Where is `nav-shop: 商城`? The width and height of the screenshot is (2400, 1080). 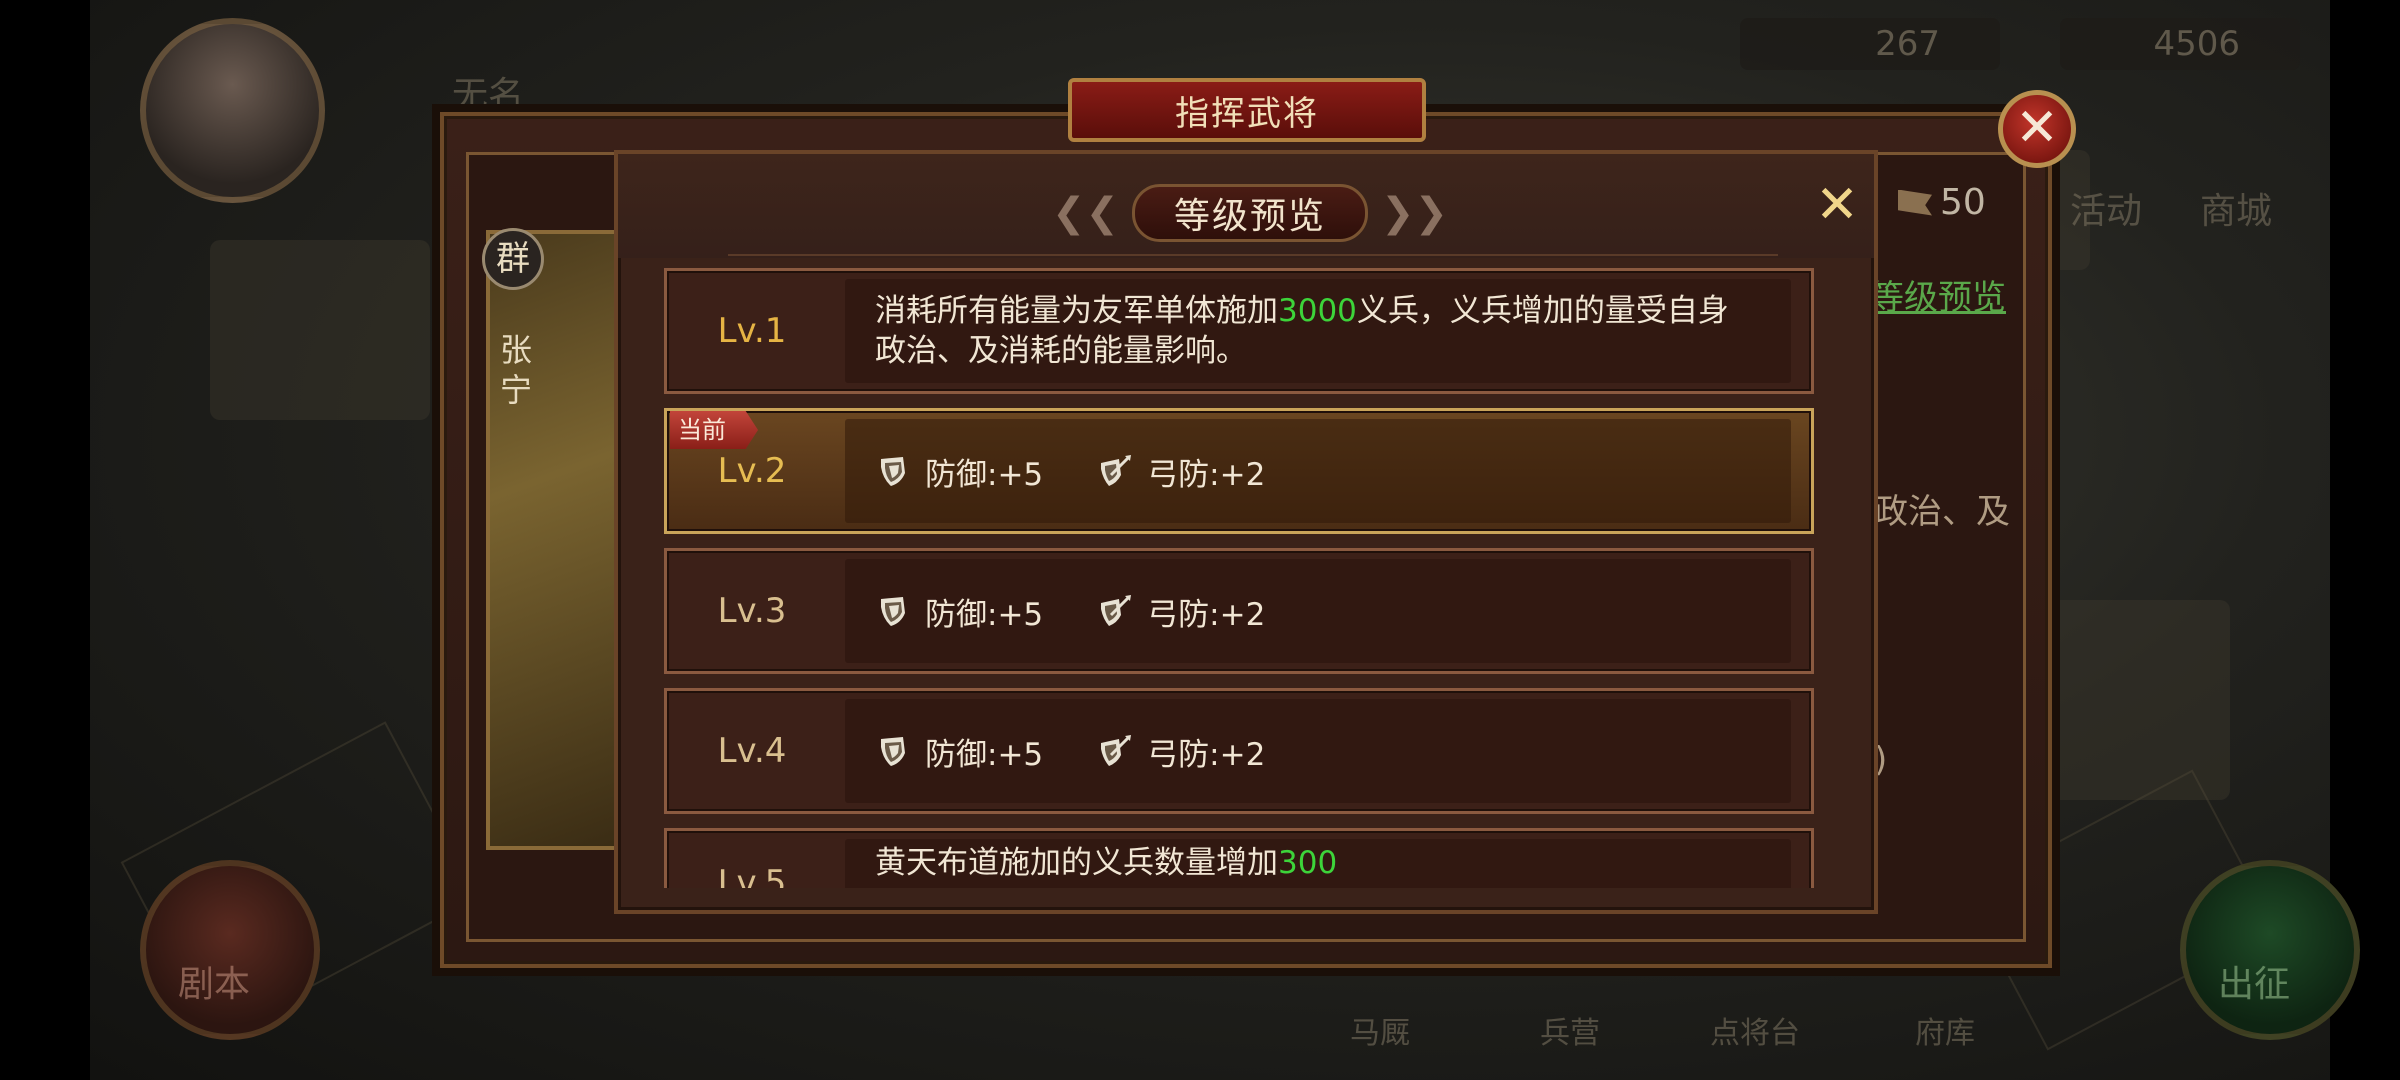
nav-shop: 商城 is located at coordinates (2236, 208).